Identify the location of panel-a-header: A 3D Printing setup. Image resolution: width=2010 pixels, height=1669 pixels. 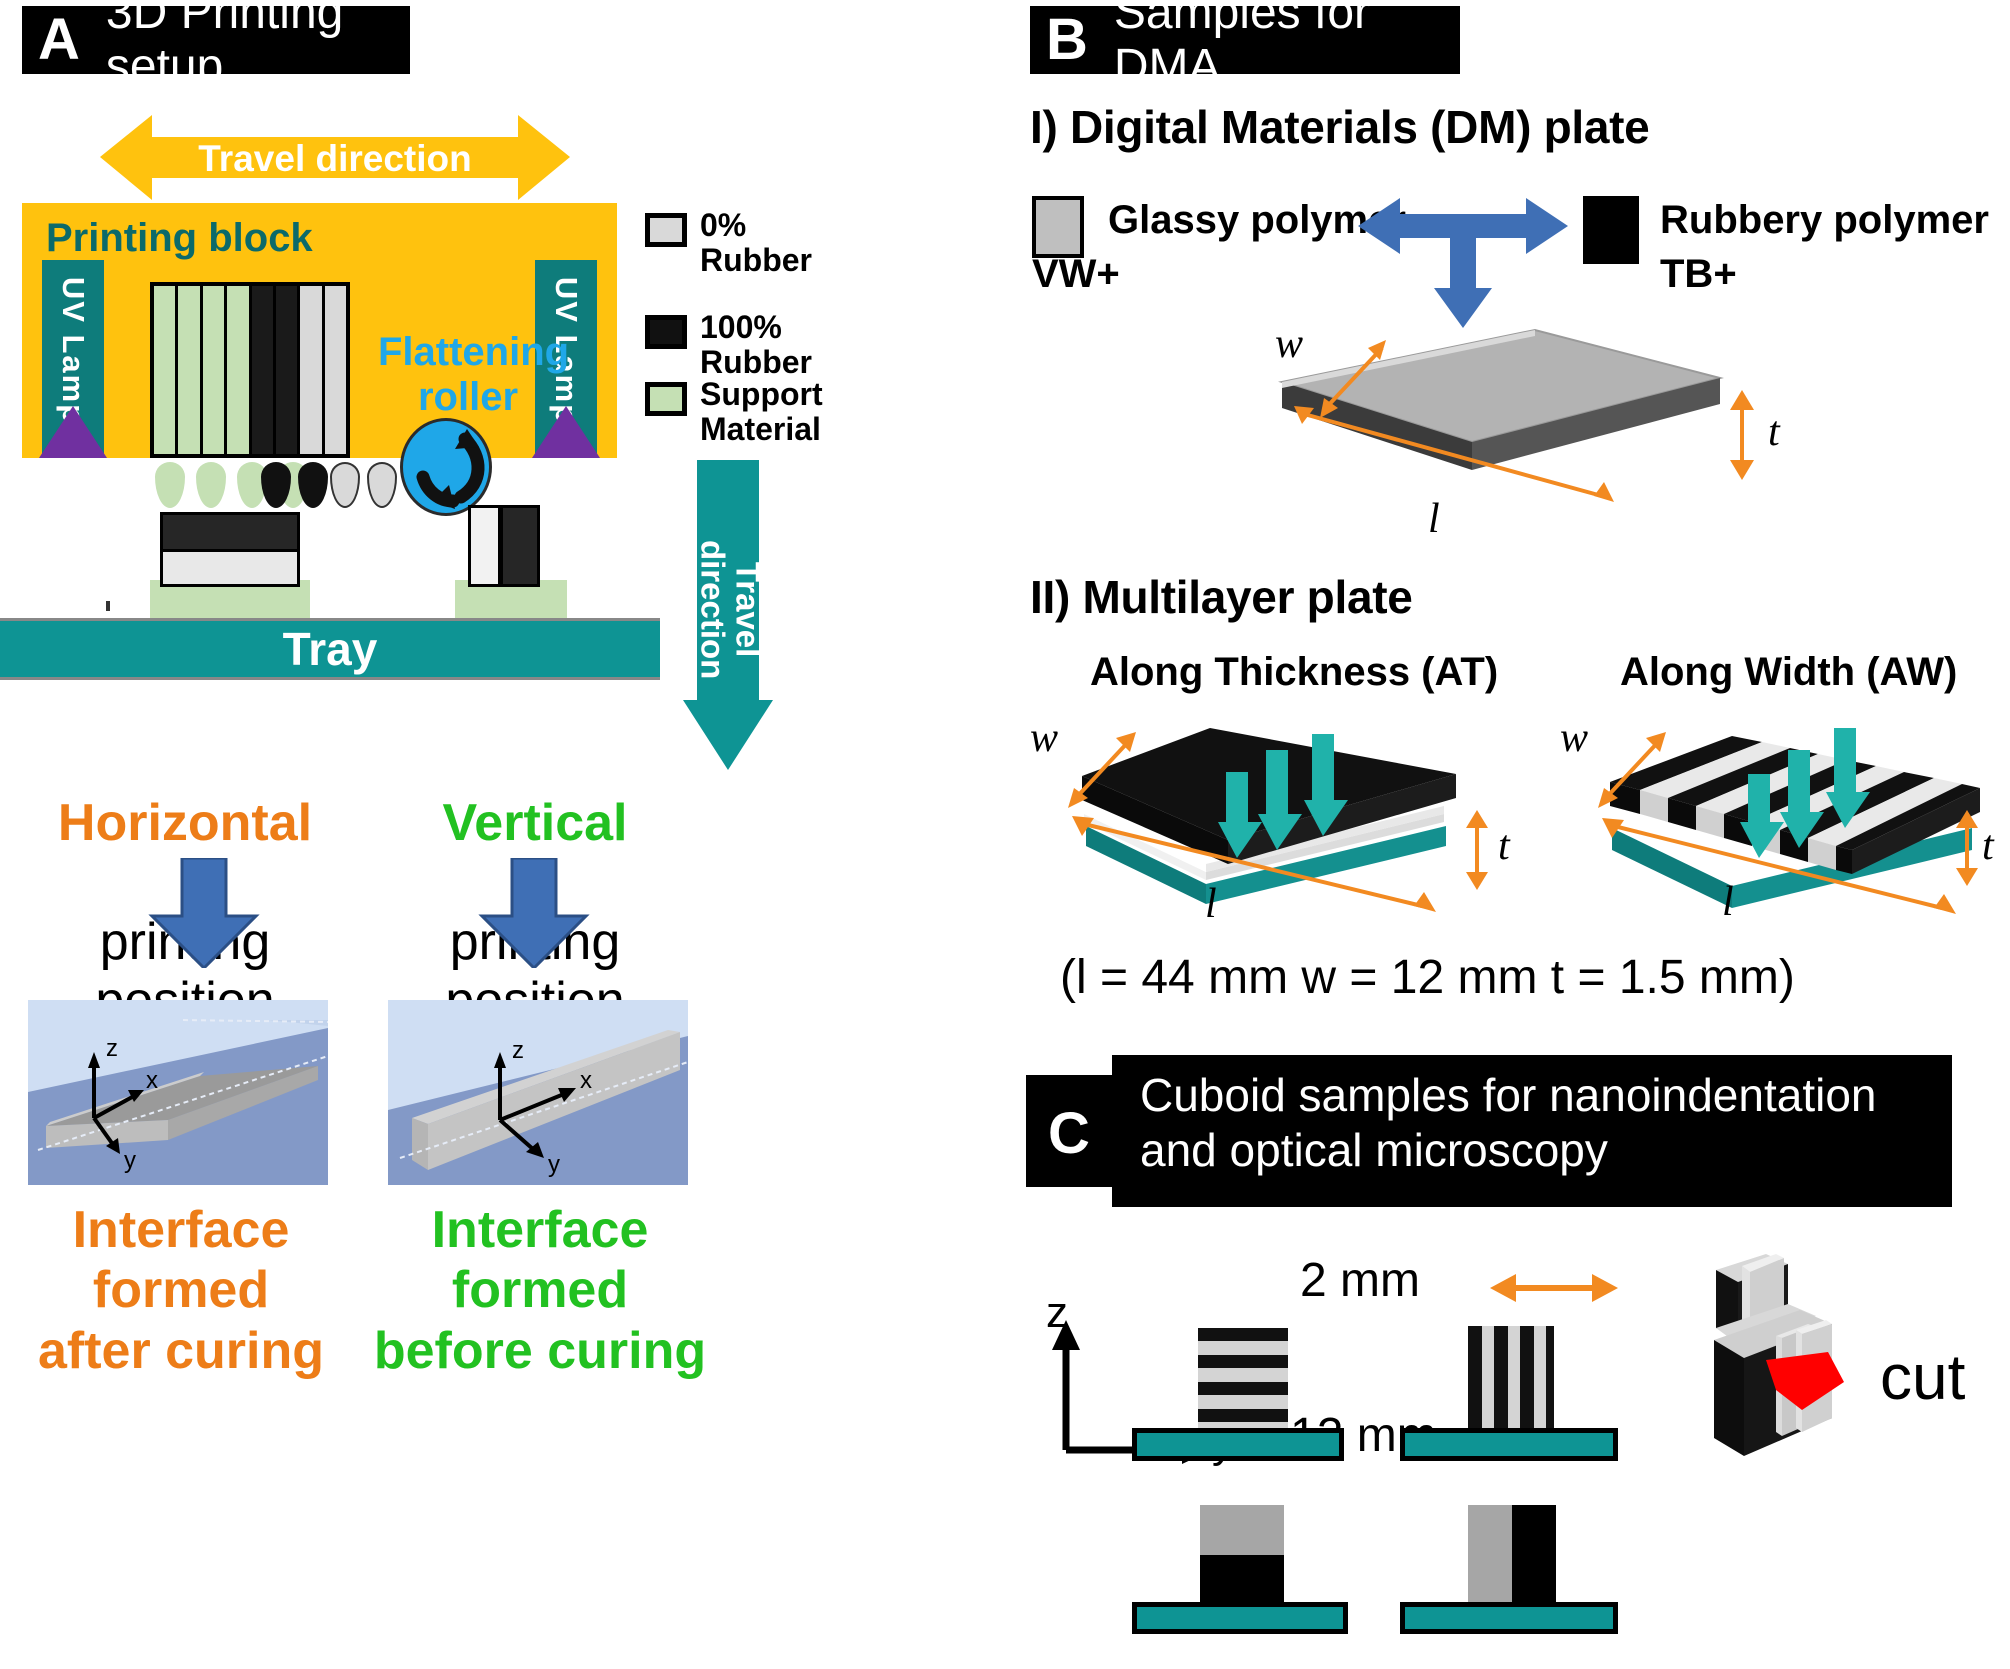
(216, 46).